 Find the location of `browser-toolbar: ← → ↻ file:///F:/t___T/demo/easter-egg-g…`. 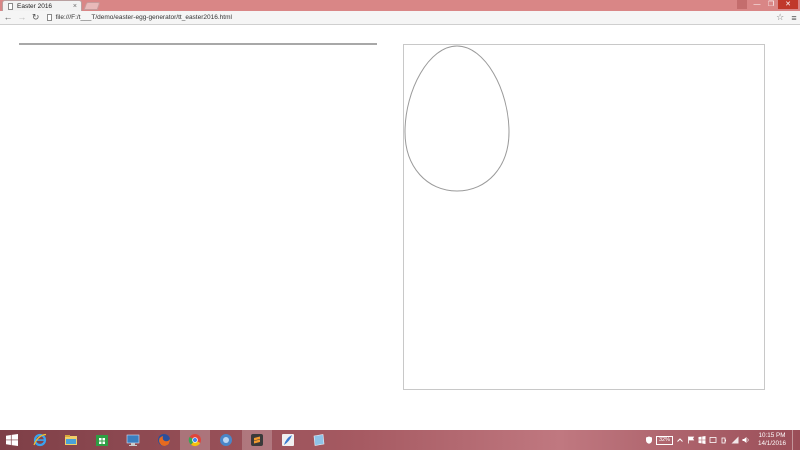

browser-toolbar: ← → ↻ file:///F:/t___T/demo/easter-egg-g… is located at coordinates (400, 18).